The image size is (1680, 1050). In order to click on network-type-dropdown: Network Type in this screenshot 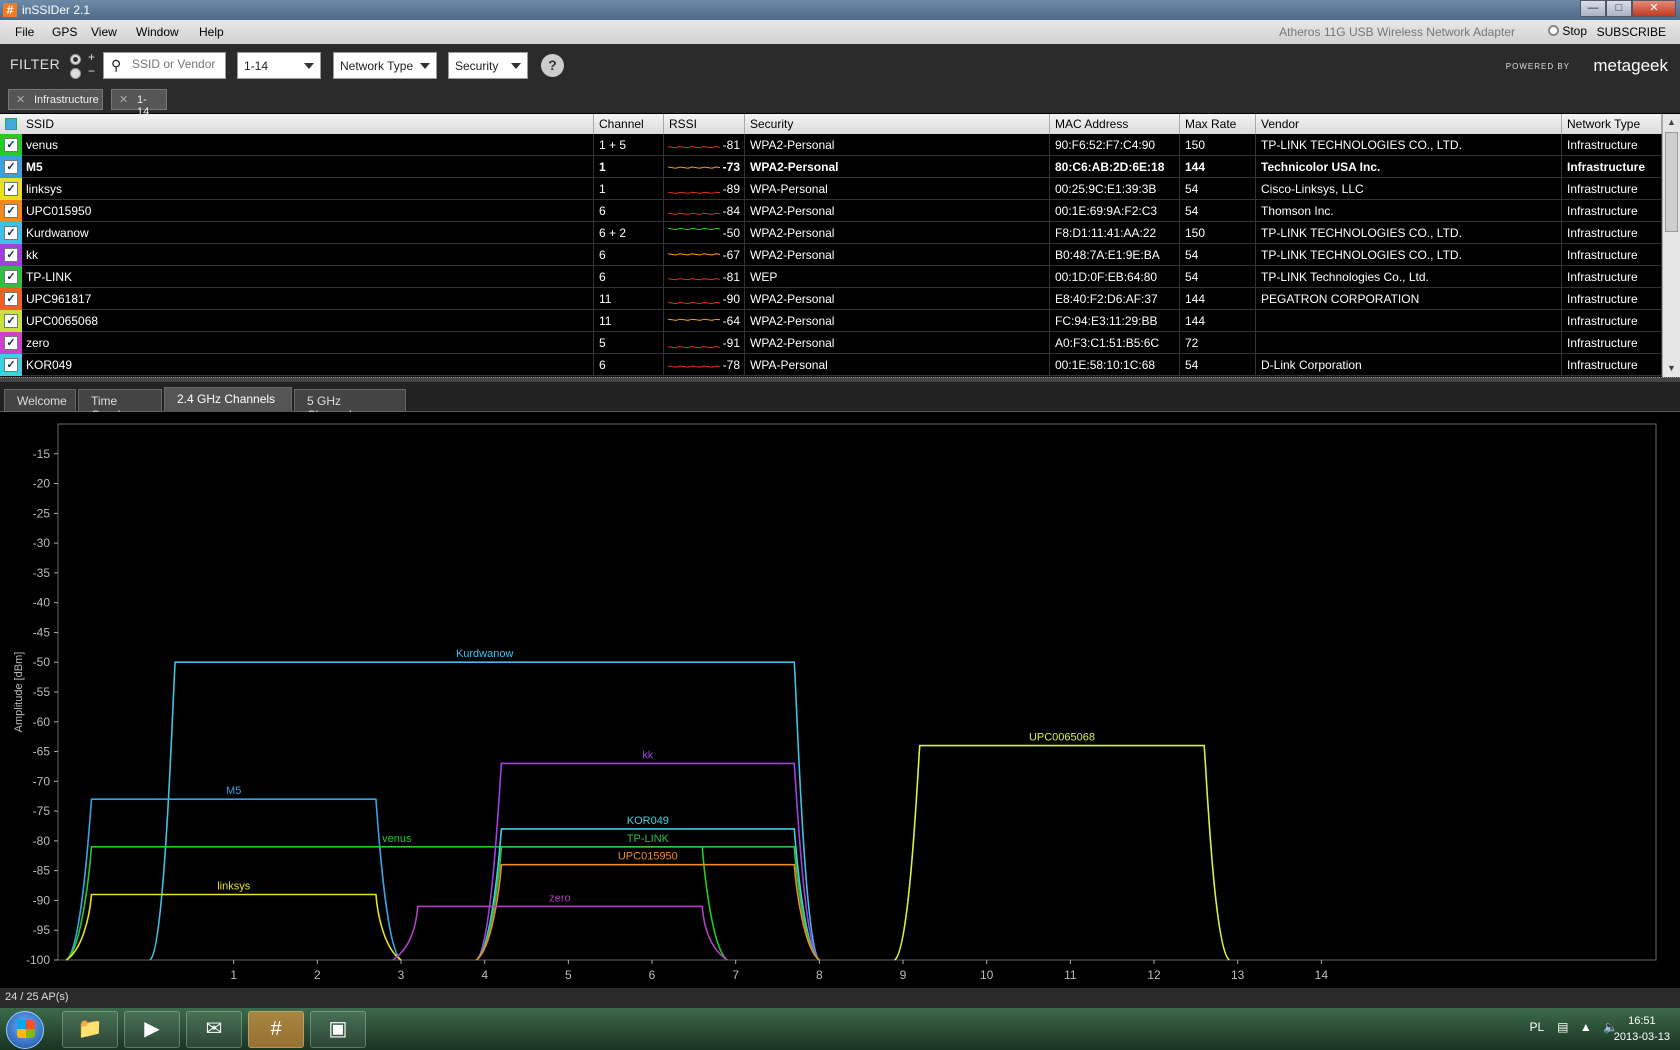, I will do `click(385, 65)`.